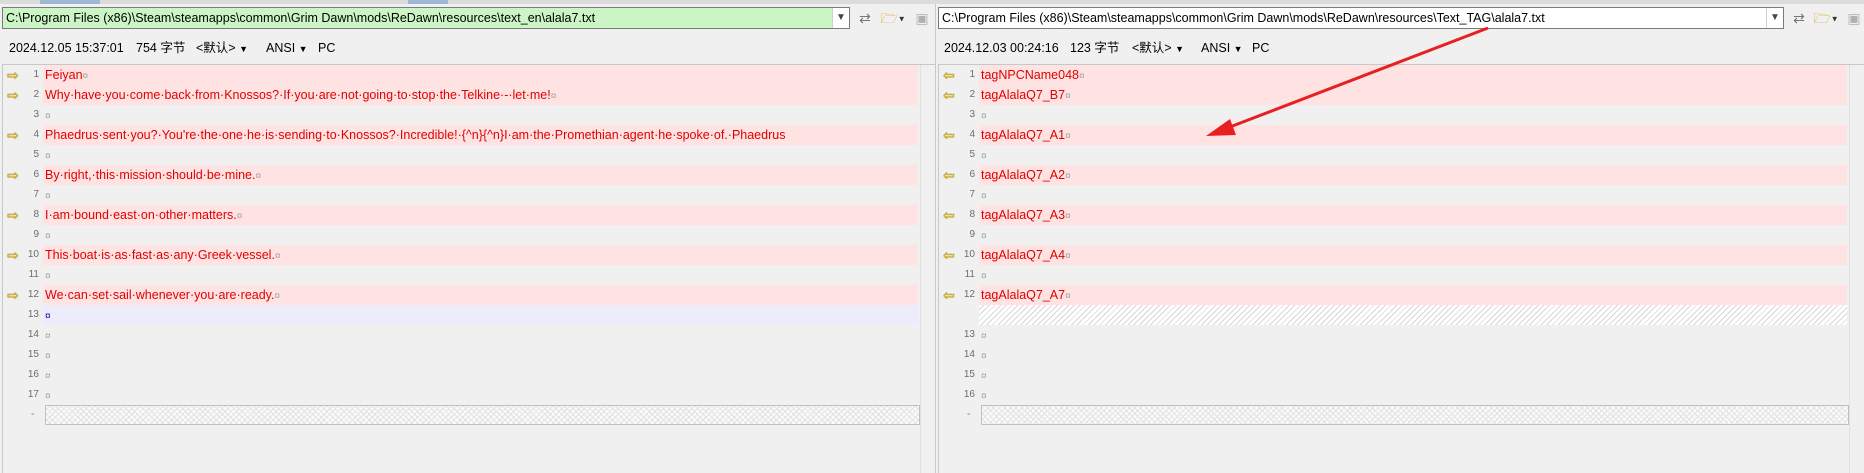 The height and width of the screenshot is (473, 1864). I want to click on left-line: 17 ¤, so click(461, 395).